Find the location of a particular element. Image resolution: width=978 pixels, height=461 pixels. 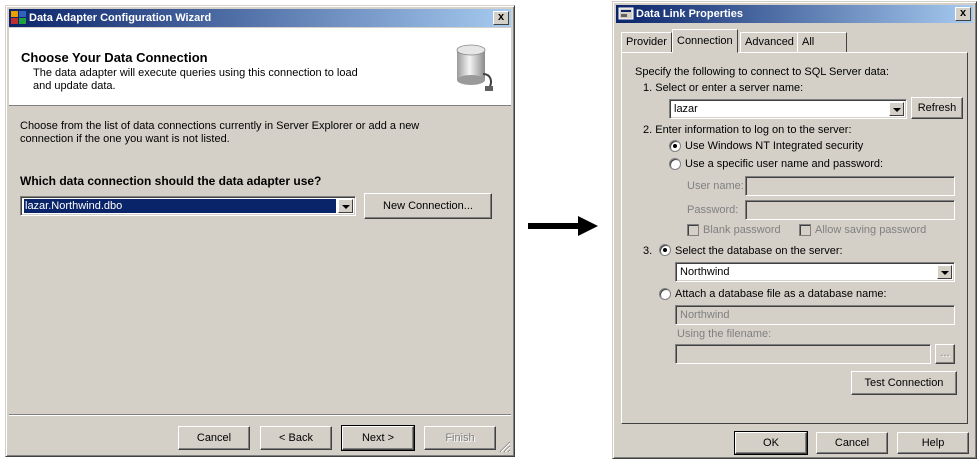

tab-connection: Connection is located at coordinates (705, 41).